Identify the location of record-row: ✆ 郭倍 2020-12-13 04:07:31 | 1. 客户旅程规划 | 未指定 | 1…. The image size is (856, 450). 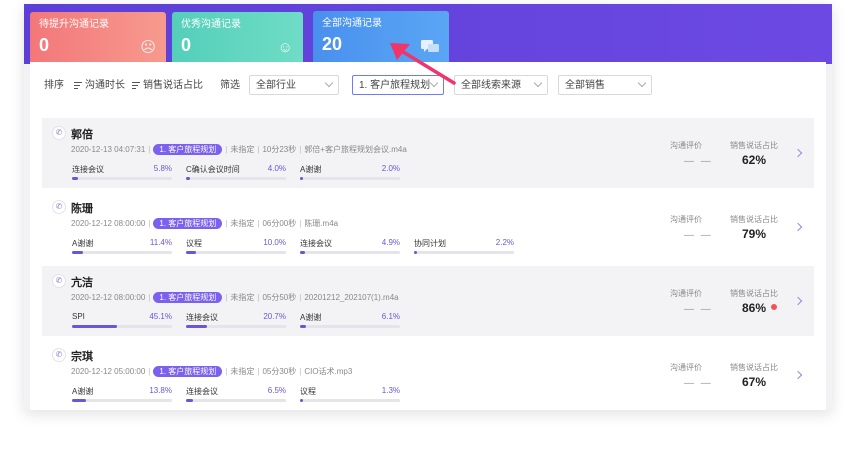
(428, 153).